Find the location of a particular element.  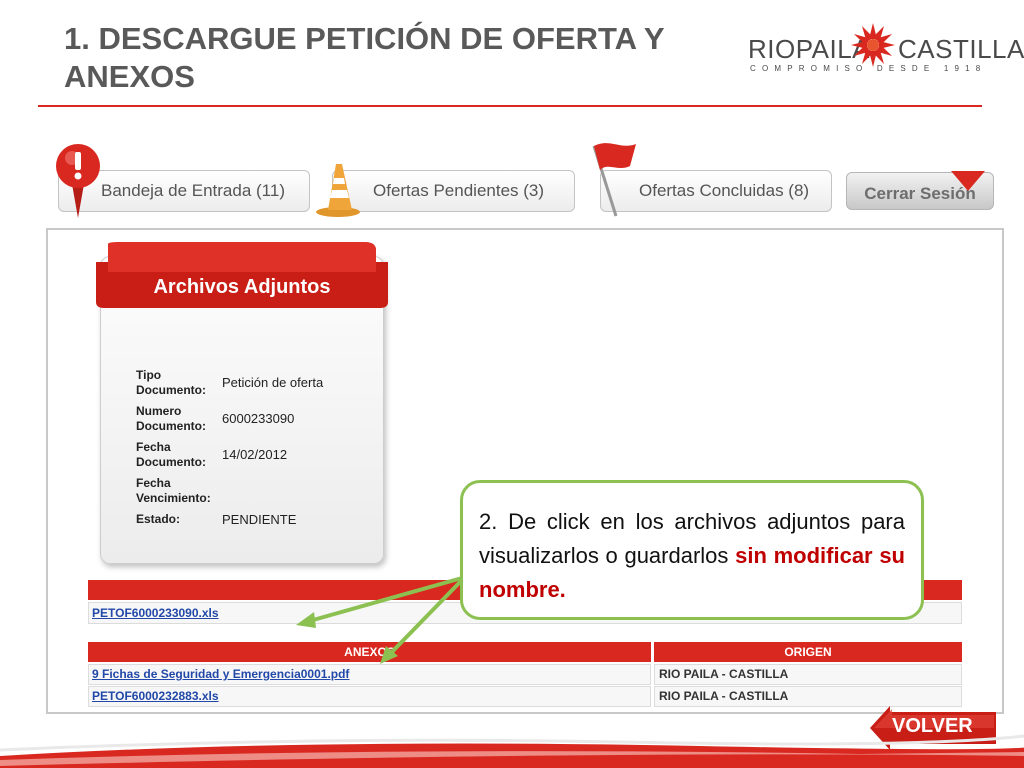

field-value-doc-type: Petición de oferta is located at coordinates (273, 382).